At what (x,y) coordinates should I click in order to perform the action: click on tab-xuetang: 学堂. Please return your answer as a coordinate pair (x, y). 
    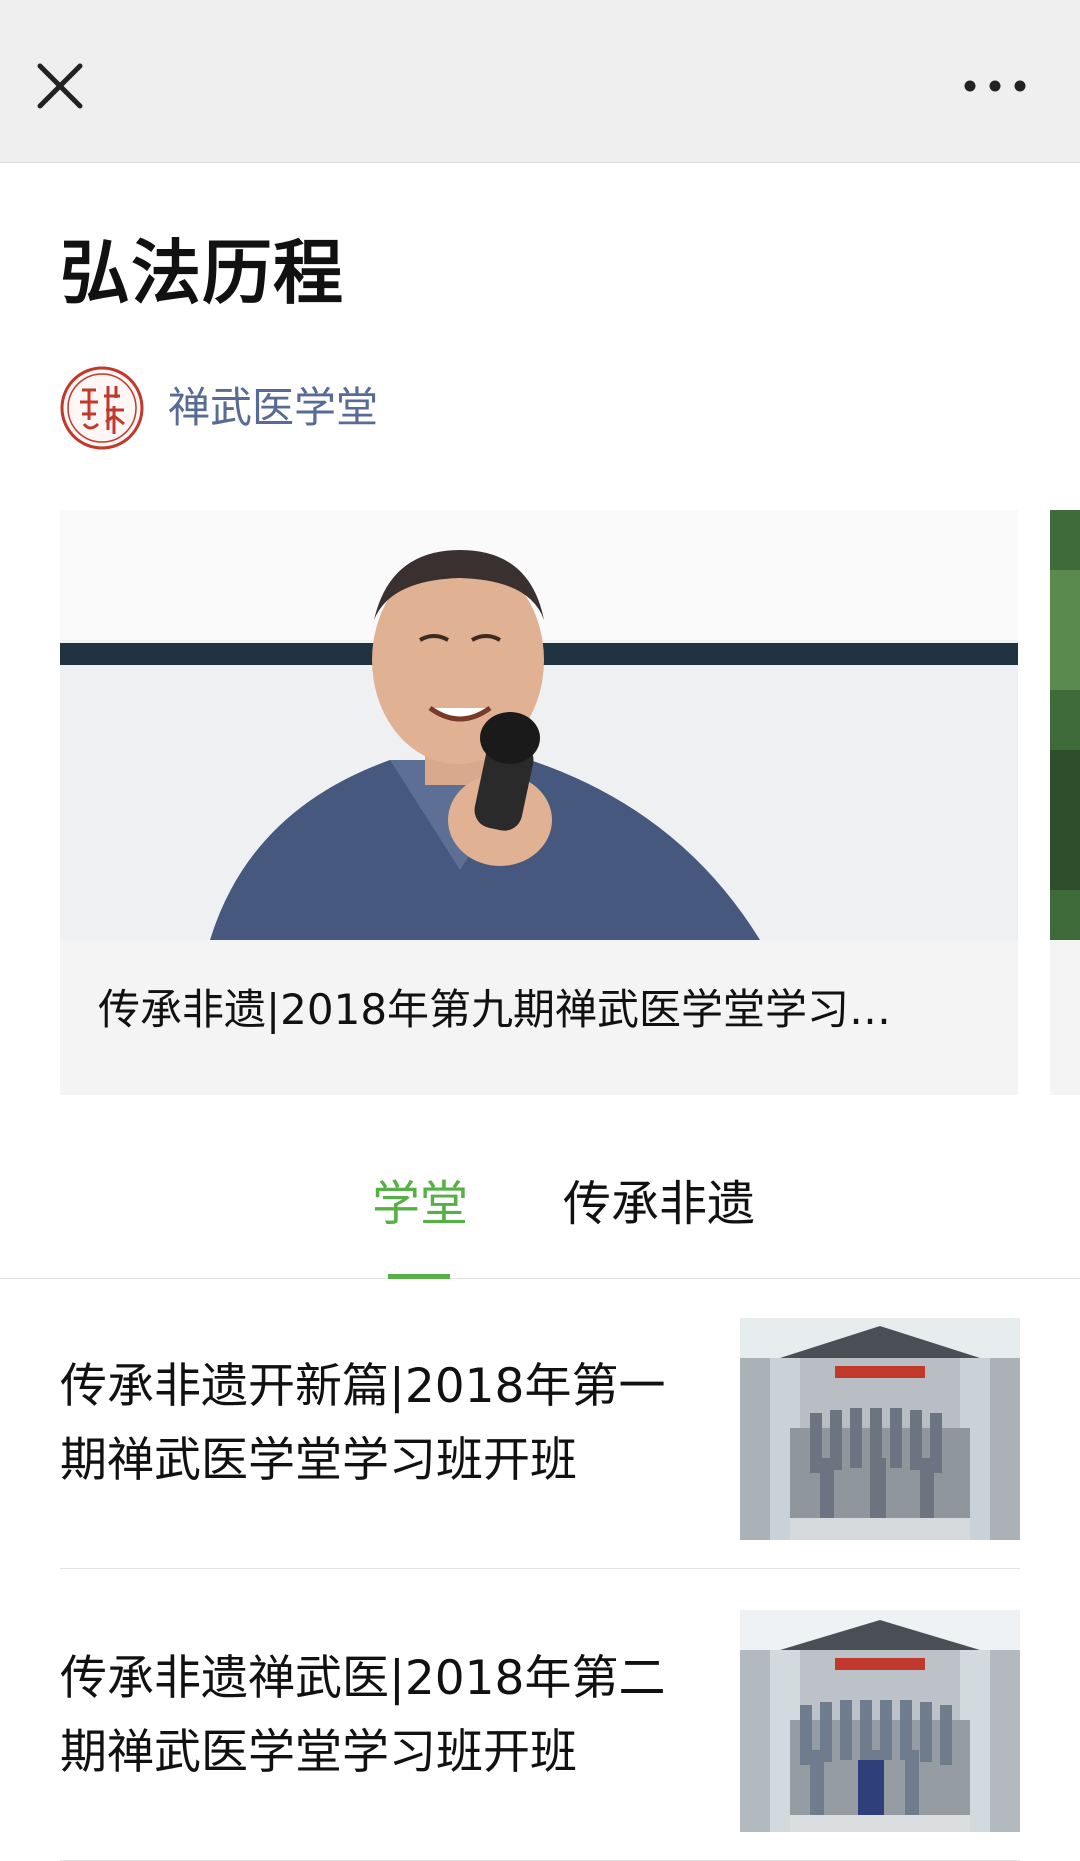
    Looking at the image, I should click on (420, 1204).